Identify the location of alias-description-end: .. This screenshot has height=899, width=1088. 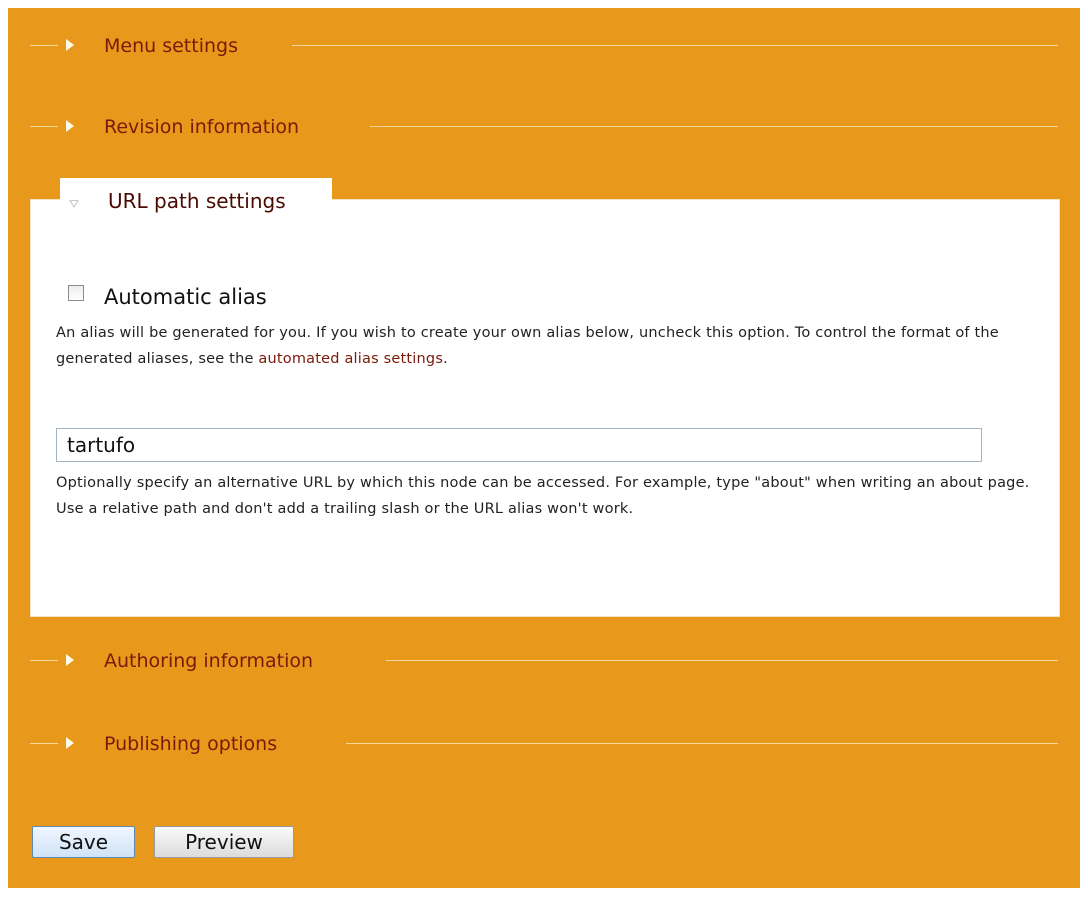
(445, 359).